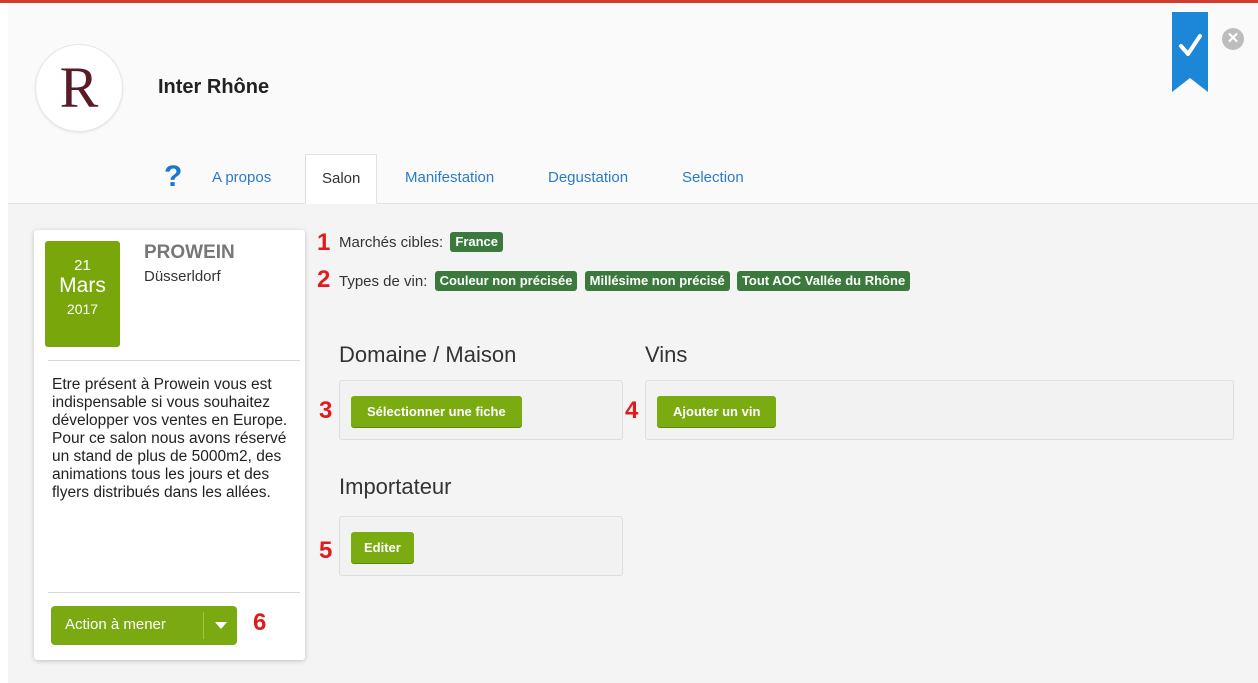 The image size is (1258, 683). I want to click on tab-selection: Selection, so click(713, 179).